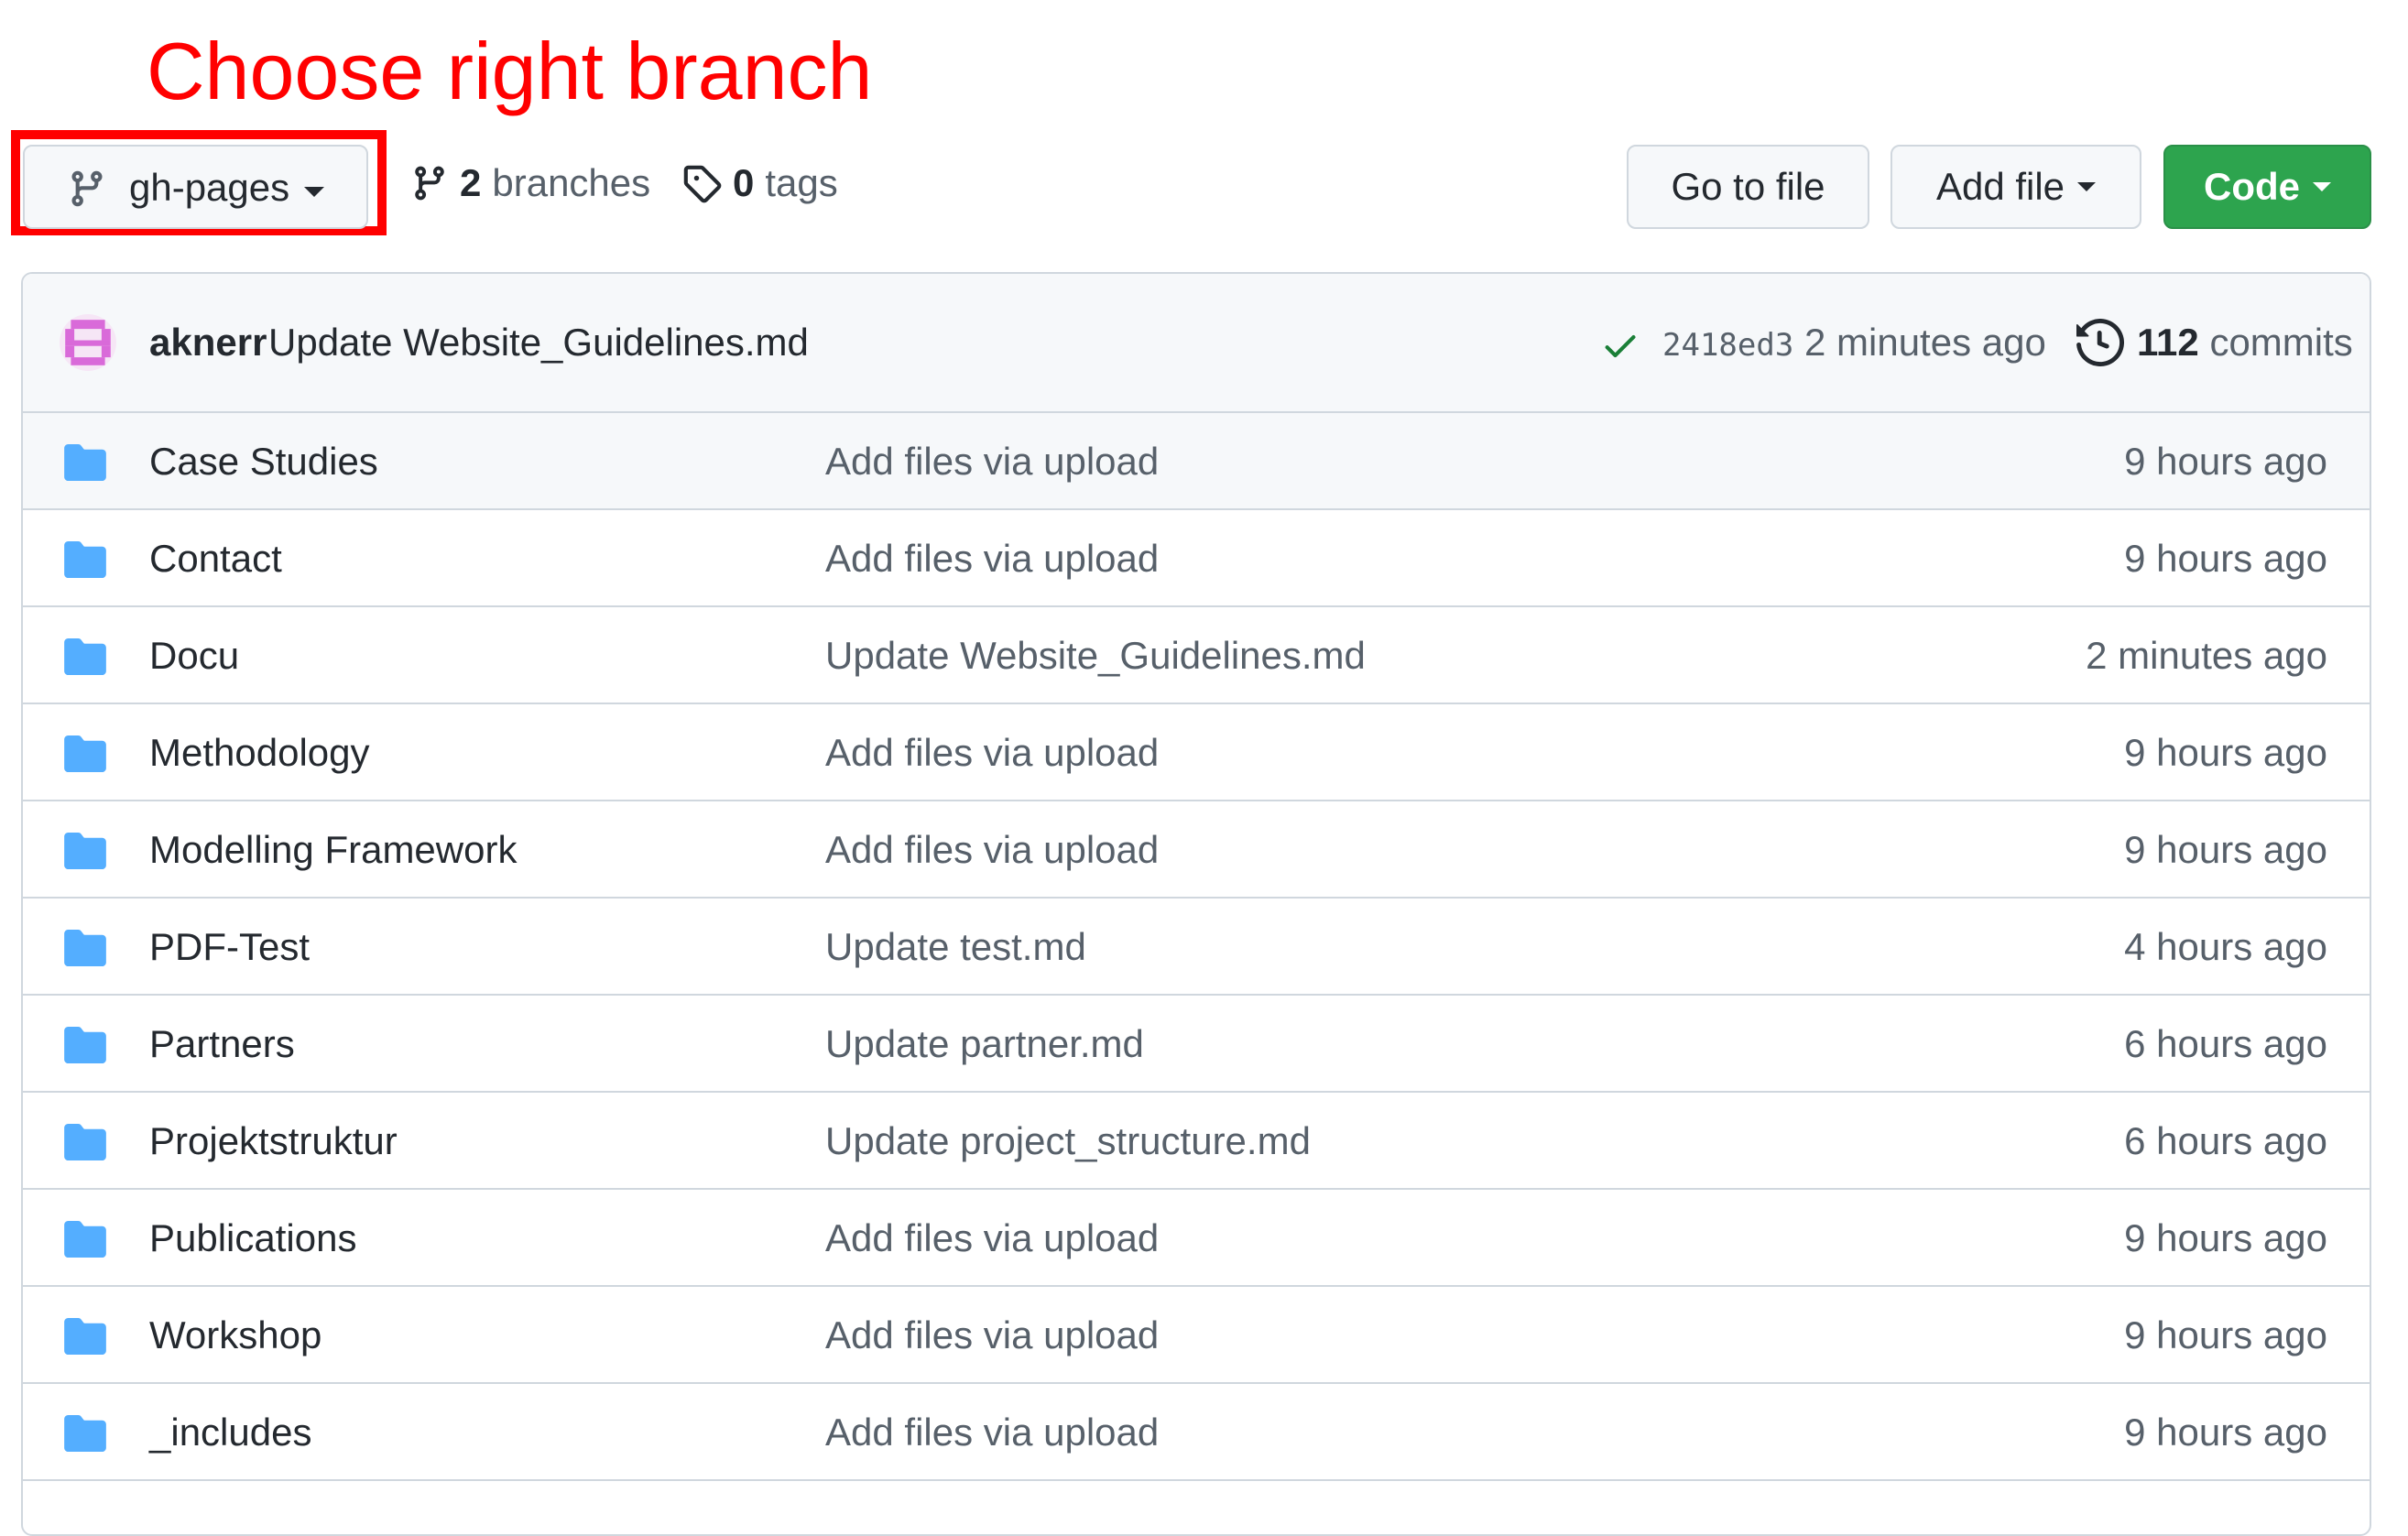  Describe the element at coordinates (208, 342) in the screenshot. I see `commit-author: aknerr` at that location.